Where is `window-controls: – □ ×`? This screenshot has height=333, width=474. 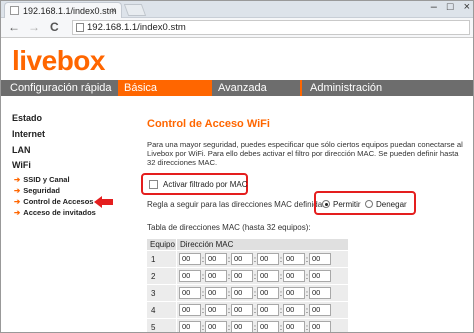
window-controls: – □ × is located at coordinates (450, 7).